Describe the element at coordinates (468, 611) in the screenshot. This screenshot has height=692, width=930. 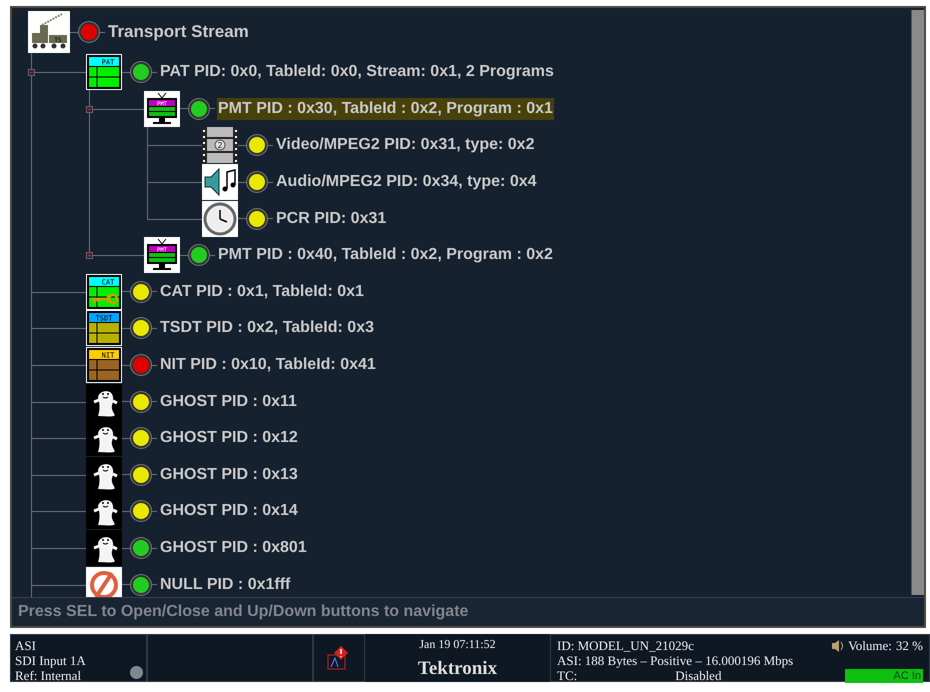
I see `help-text: Press SEL to Open/Close and Up/Down buttons to navigate` at that location.